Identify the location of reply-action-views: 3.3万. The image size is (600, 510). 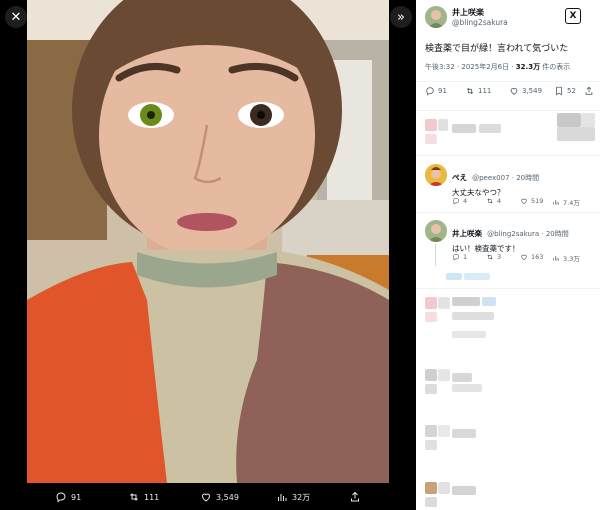
(566, 258).